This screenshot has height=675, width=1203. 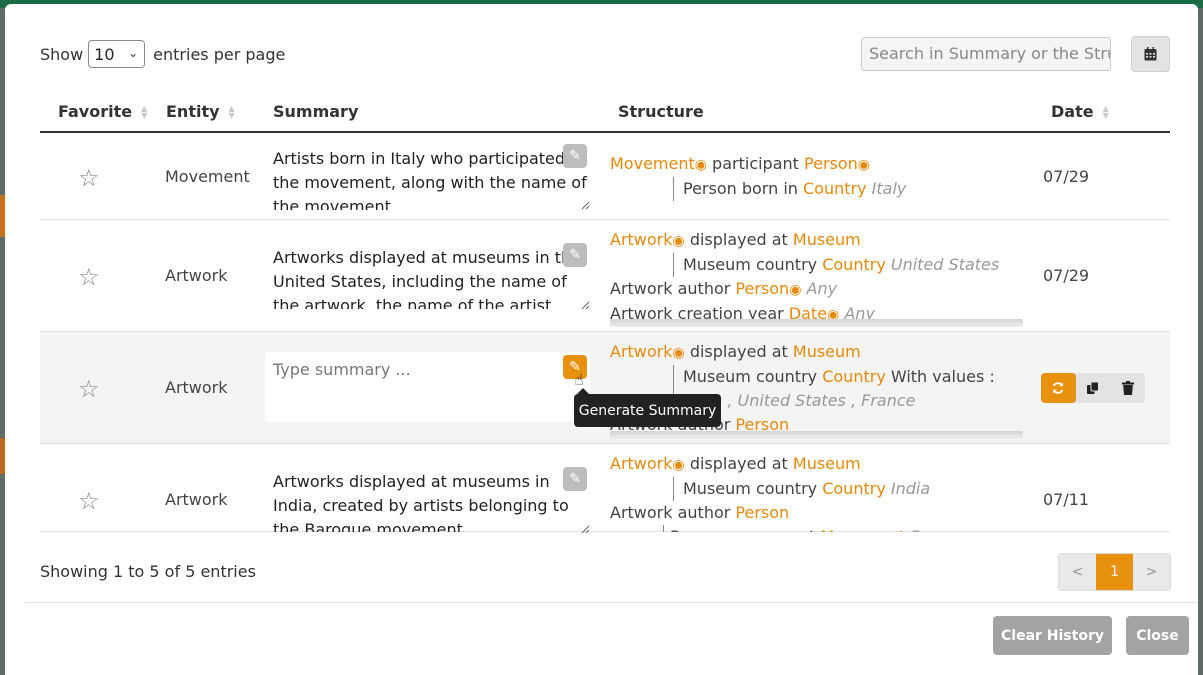 I want to click on structure-text: displayed at, so click(x=738, y=463).